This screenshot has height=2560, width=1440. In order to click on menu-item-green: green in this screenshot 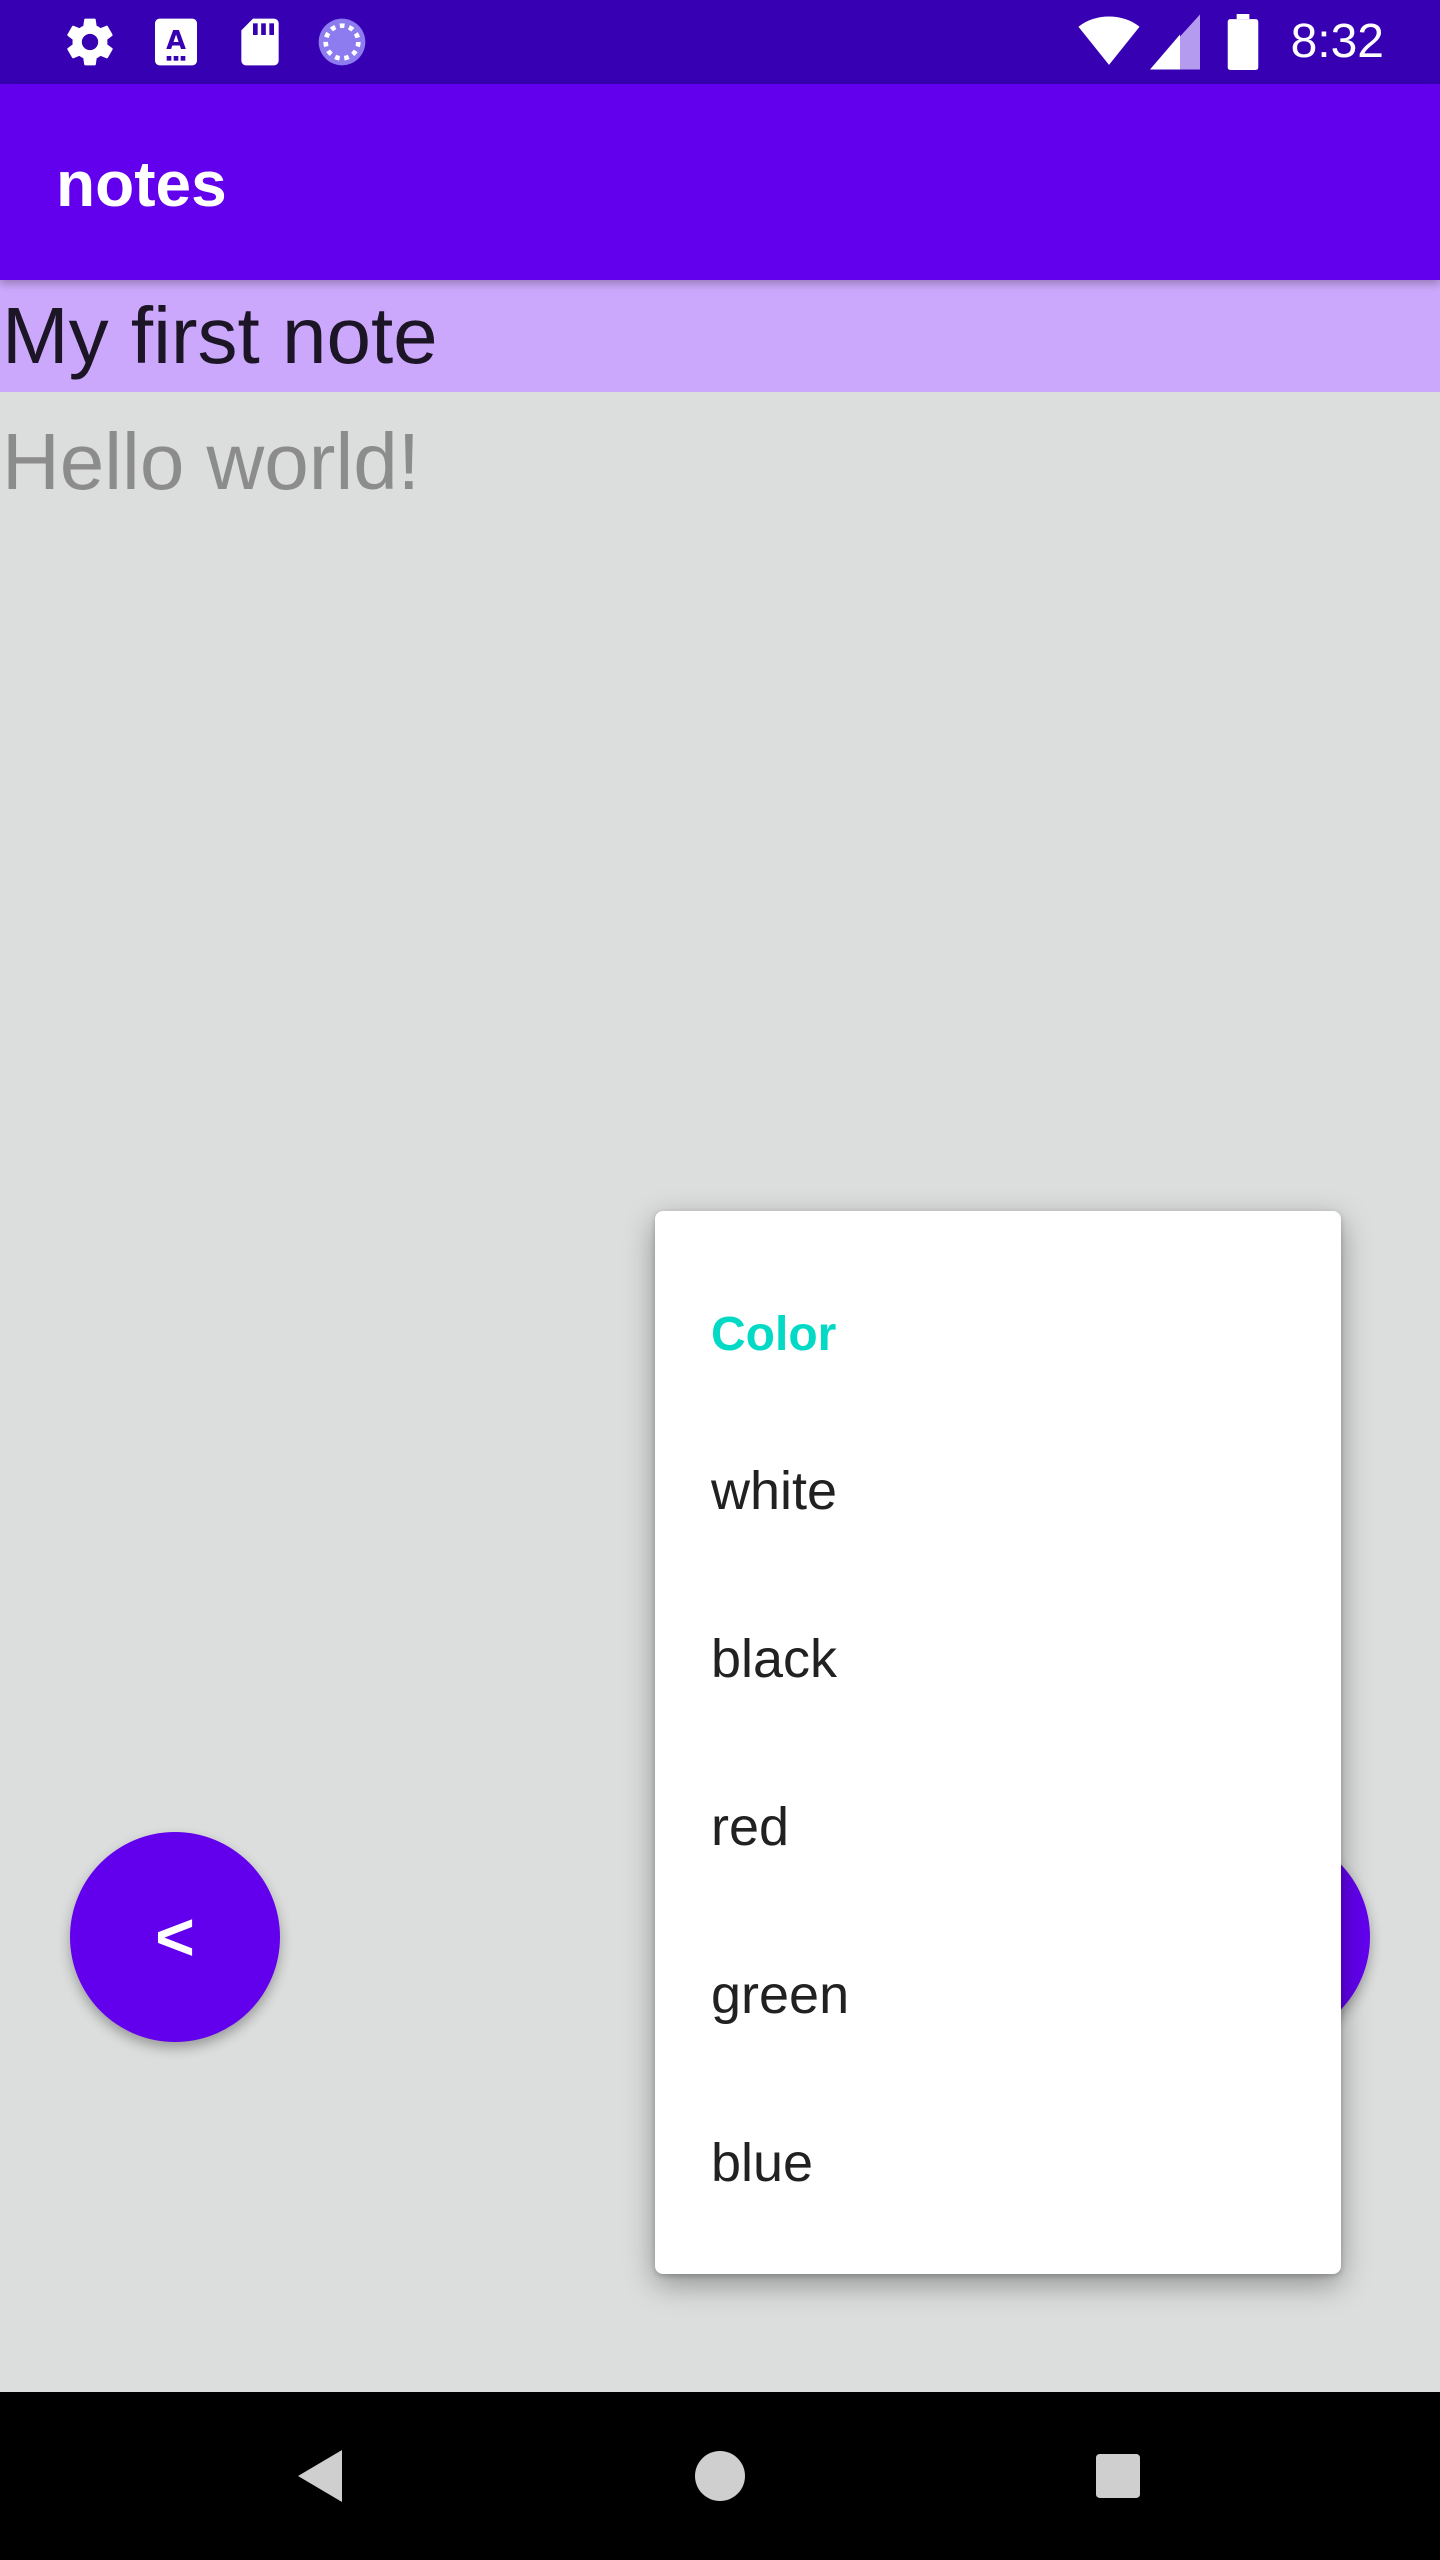, I will do `click(998, 1995)`.